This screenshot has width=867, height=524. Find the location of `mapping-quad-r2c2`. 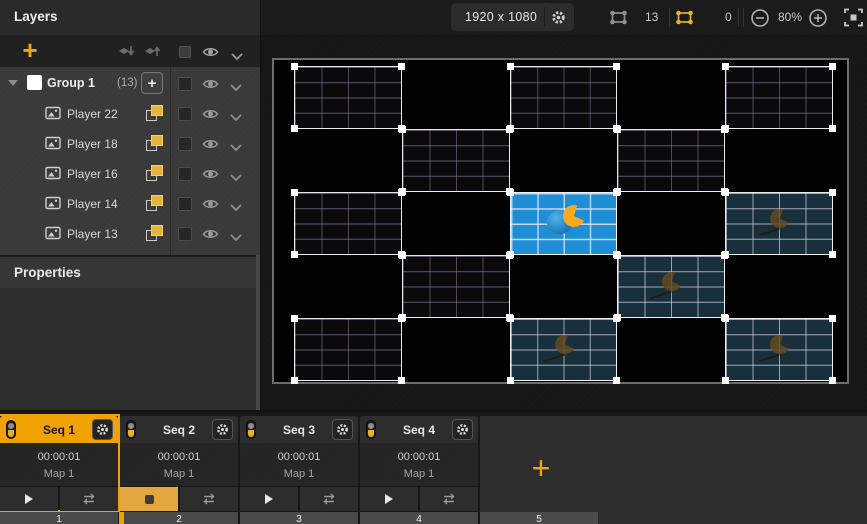

mapping-quad-r2c2 is located at coordinates (455, 160).